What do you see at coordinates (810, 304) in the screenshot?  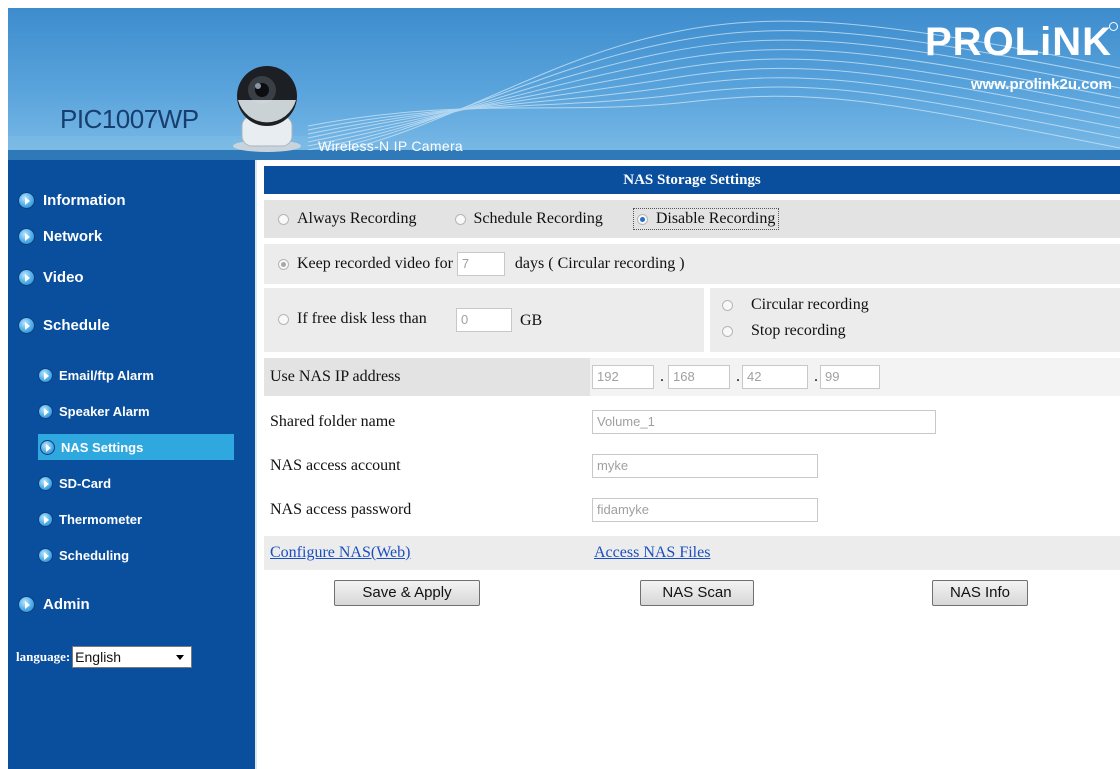 I see `radio-label: Circular recording` at bounding box center [810, 304].